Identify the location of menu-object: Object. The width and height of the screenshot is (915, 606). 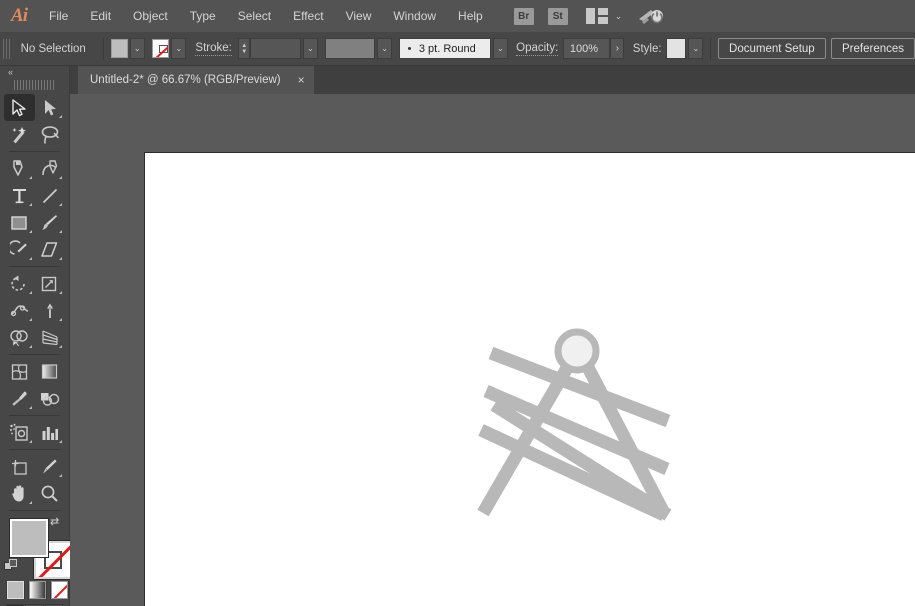
(150, 16).